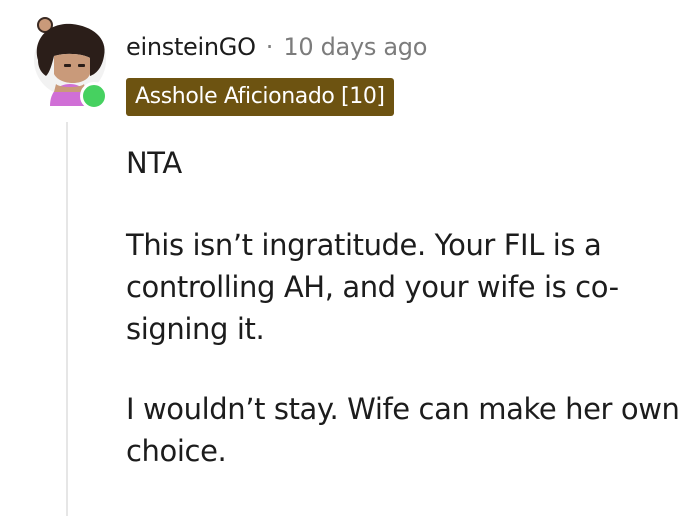 This screenshot has width=700, height=516. What do you see at coordinates (67, 319) in the screenshot?
I see `thread-line` at bounding box center [67, 319].